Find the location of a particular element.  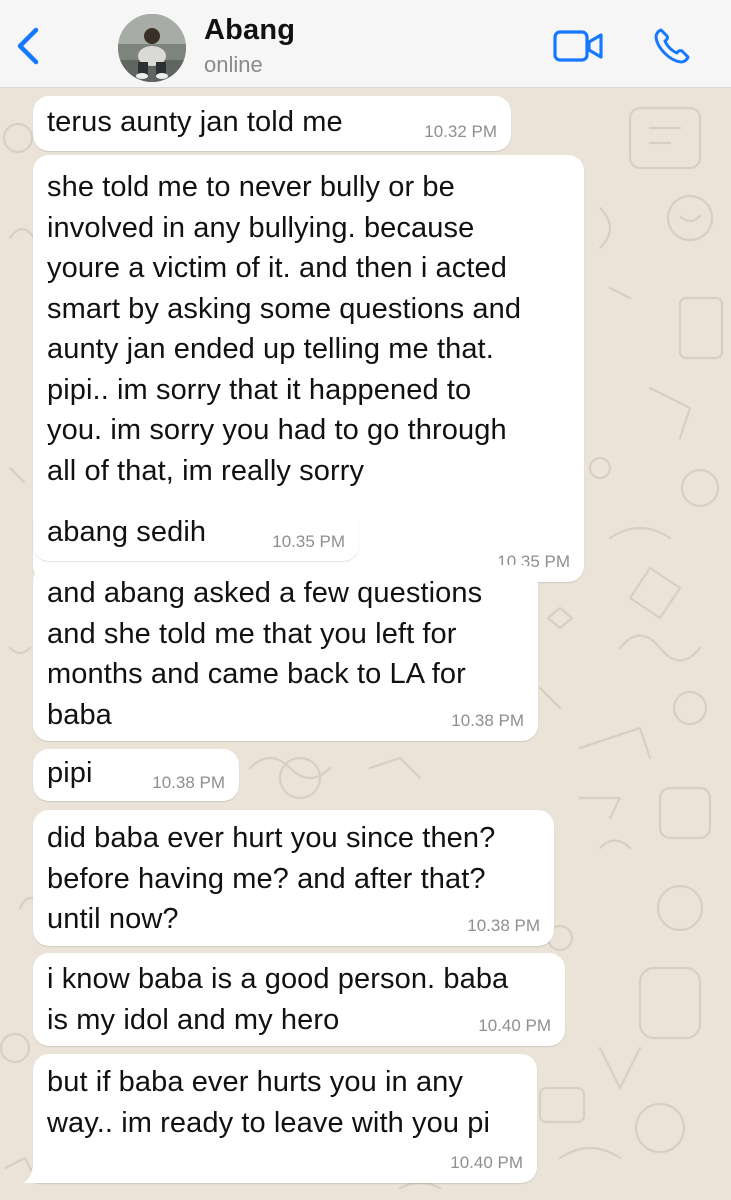

message-timestamp: 10.32 PM is located at coordinates (460, 131).